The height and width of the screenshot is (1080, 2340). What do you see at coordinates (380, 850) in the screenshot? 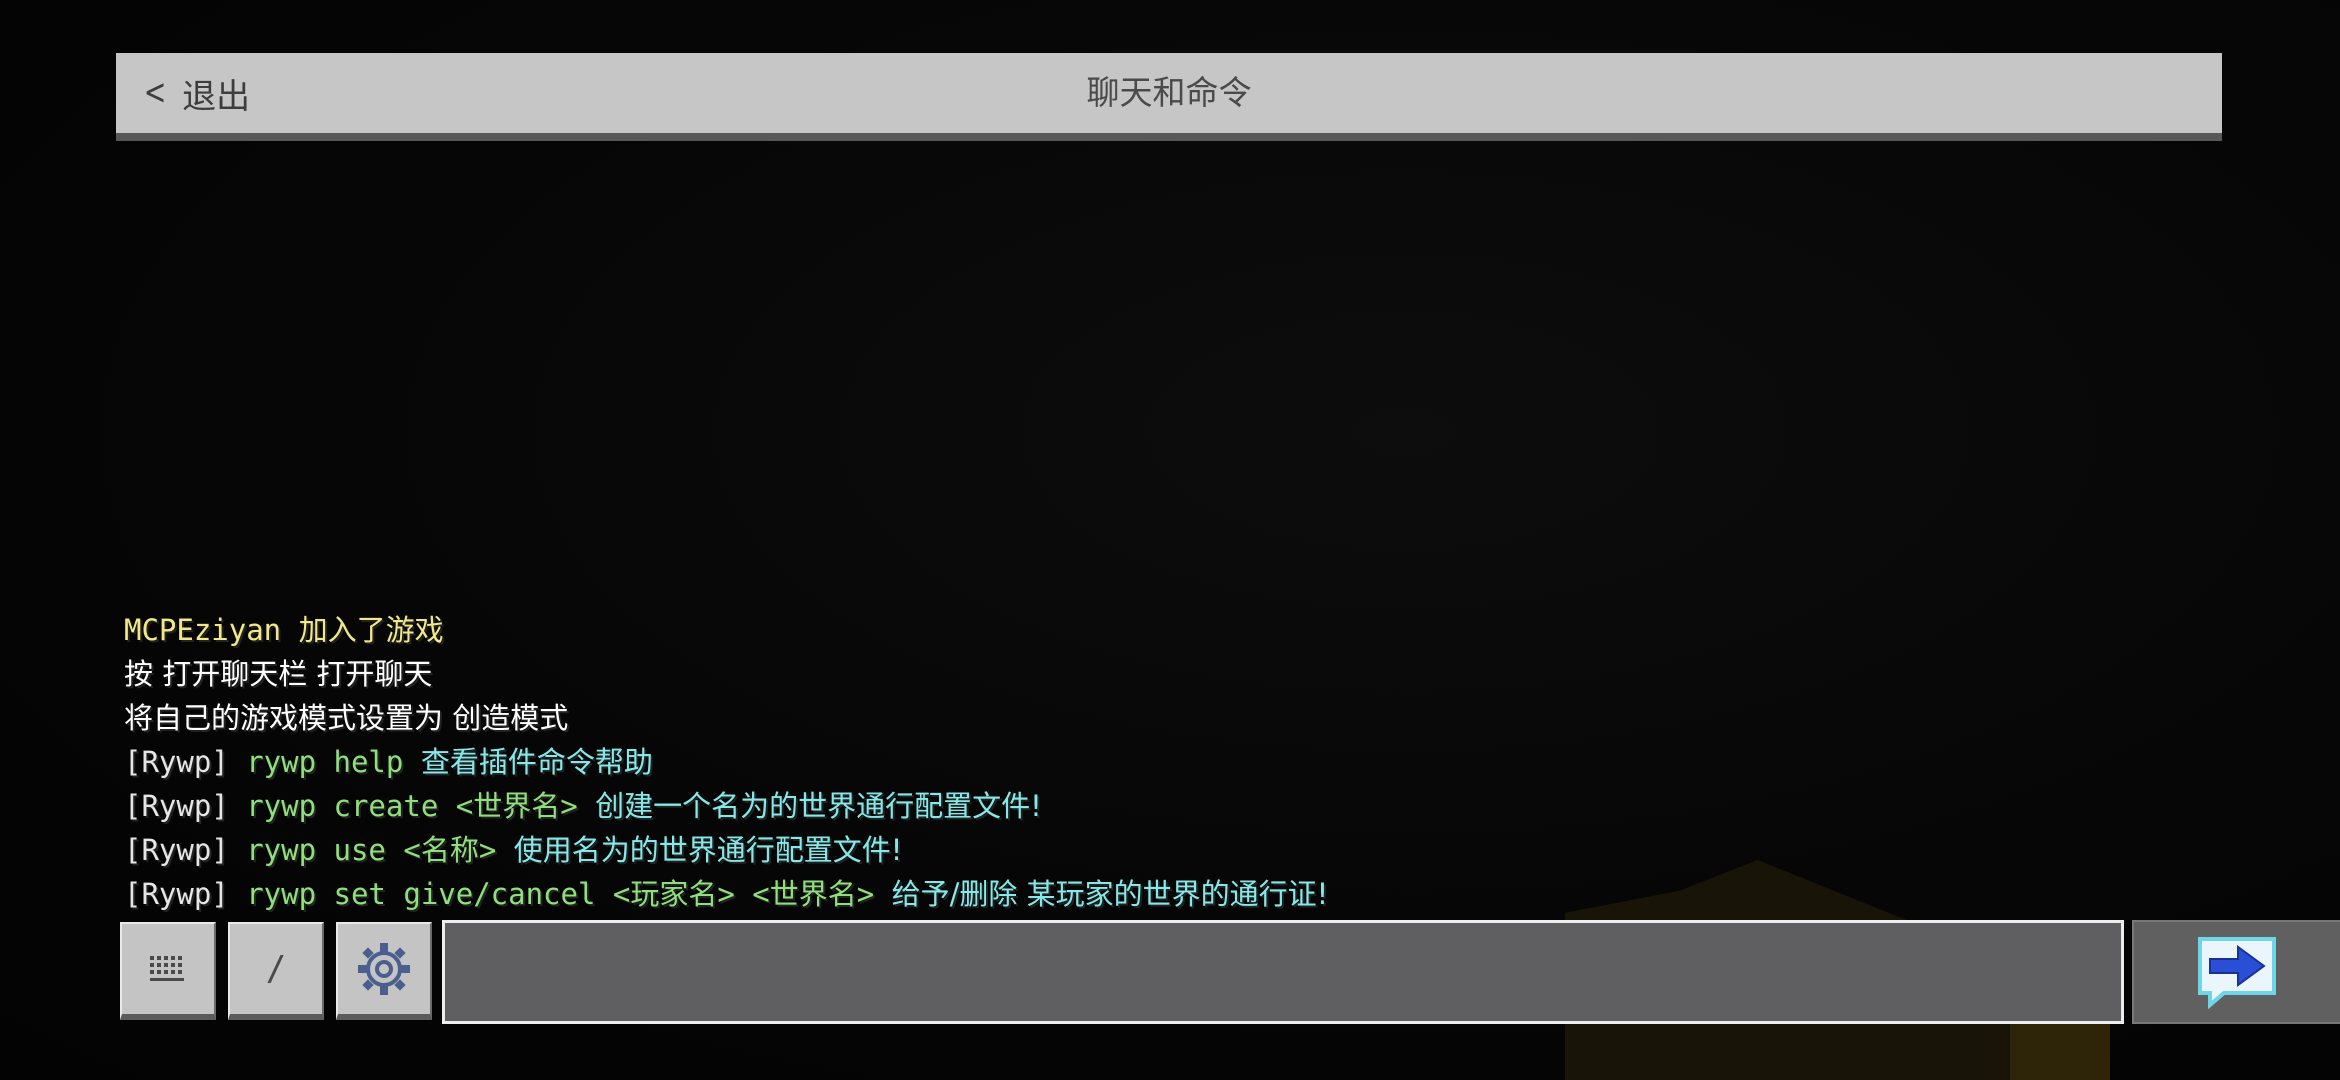
I see `chat-message-segment: rywp use <名称>` at bounding box center [380, 850].